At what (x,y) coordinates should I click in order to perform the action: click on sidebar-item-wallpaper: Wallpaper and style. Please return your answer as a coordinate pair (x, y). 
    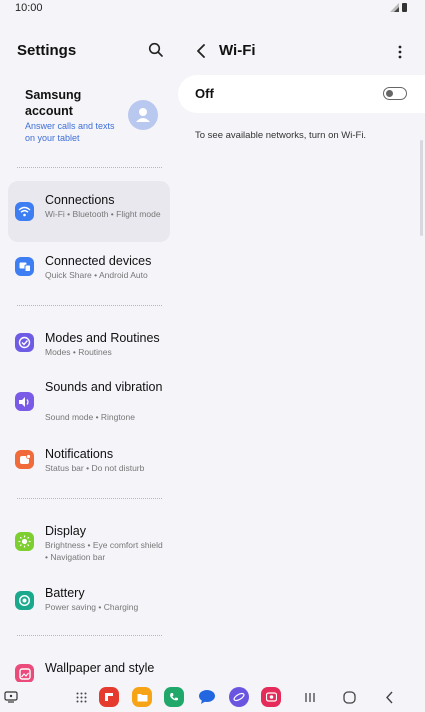
    Looking at the image, I should click on (89, 668).